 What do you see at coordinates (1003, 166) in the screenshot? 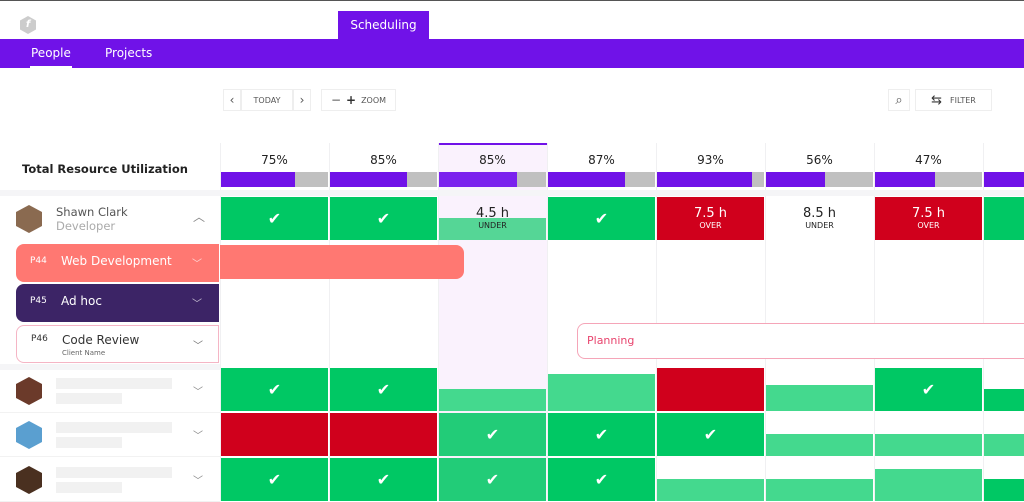
I see `utilization-column` at bounding box center [1003, 166].